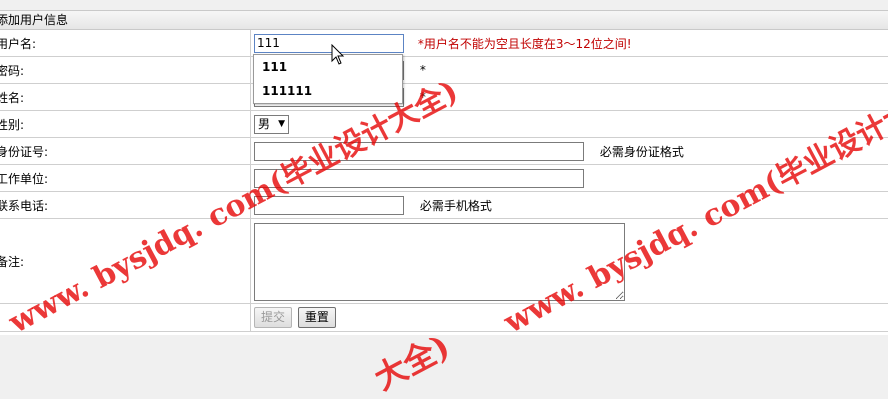 The image size is (888, 399). I want to click on idcard-input, so click(419, 151).